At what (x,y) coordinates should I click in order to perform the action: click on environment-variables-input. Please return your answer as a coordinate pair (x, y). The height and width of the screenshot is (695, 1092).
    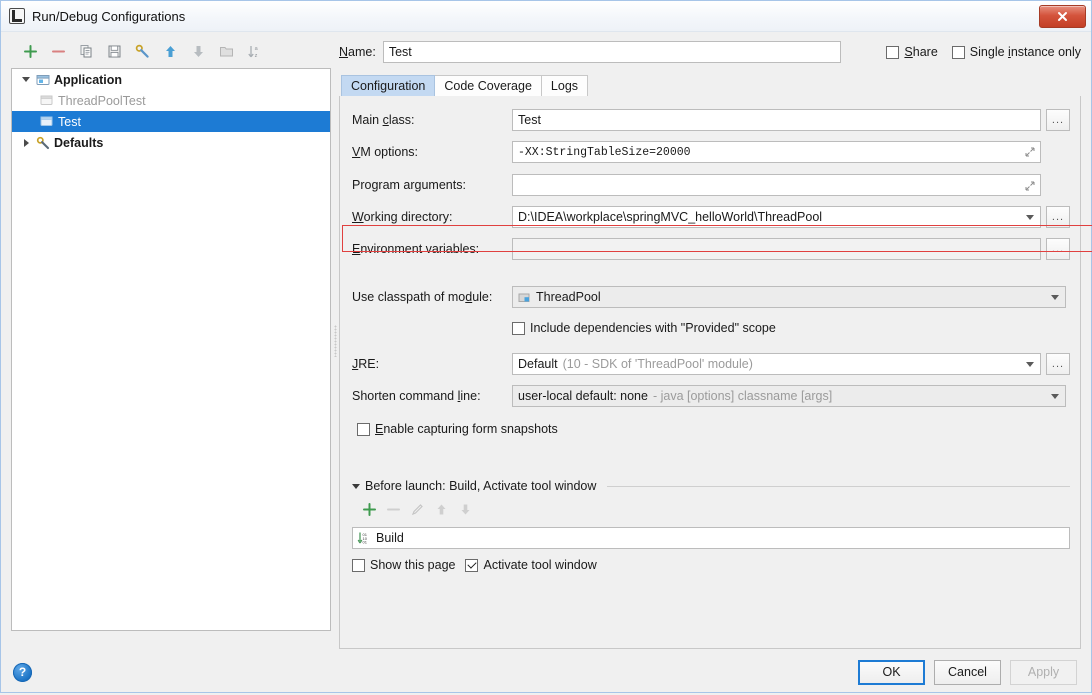
    Looking at the image, I should click on (776, 249).